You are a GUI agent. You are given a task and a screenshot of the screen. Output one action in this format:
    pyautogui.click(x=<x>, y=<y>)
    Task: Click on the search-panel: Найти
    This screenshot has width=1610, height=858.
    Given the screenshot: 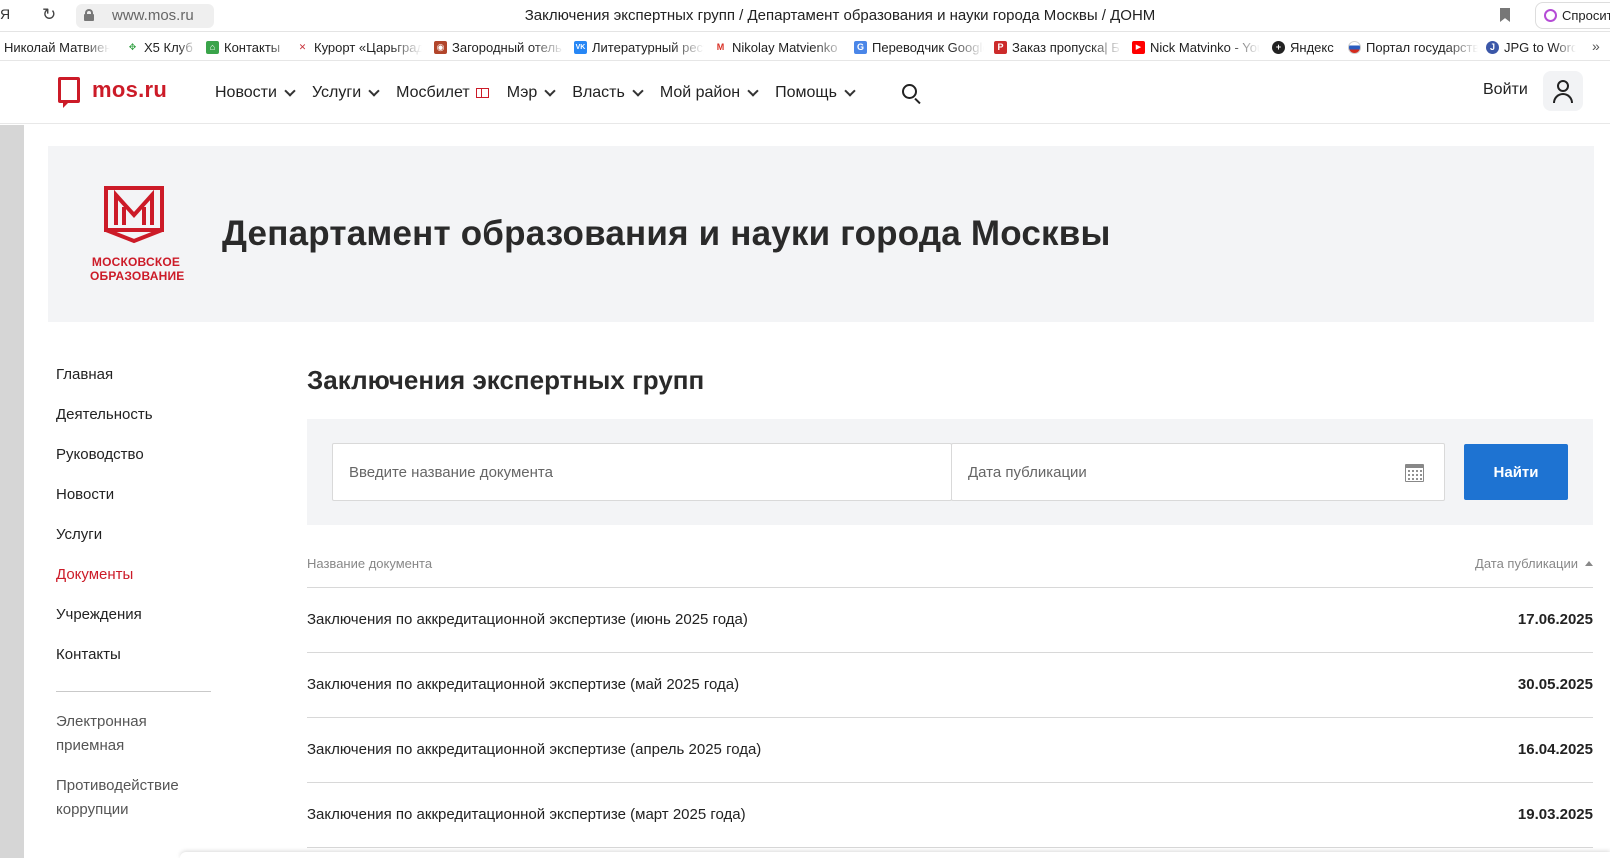 What is the action you would take?
    pyautogui.click(x=950, y=472)
    